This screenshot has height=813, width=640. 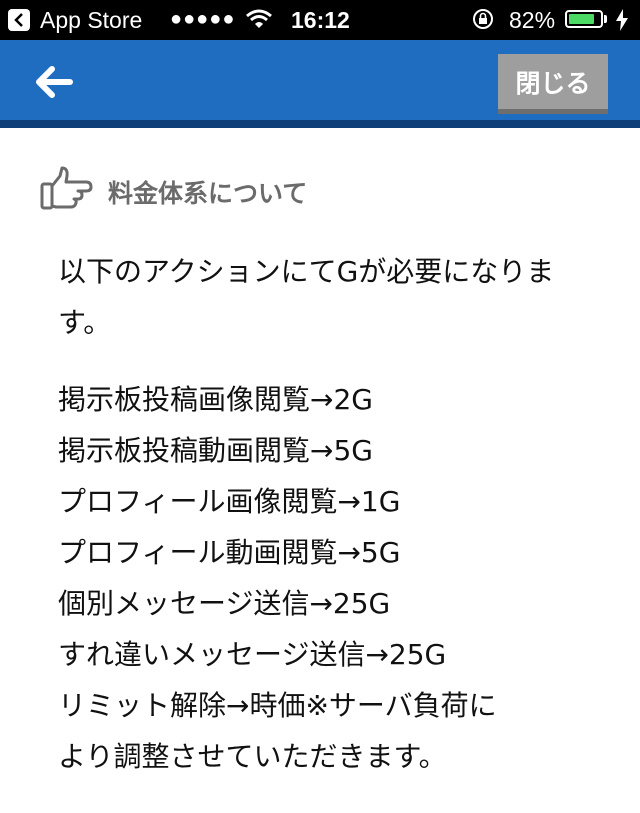 I want to click on price-item: プロフィール動画閲覧→5G, so click(x=229, y=552).